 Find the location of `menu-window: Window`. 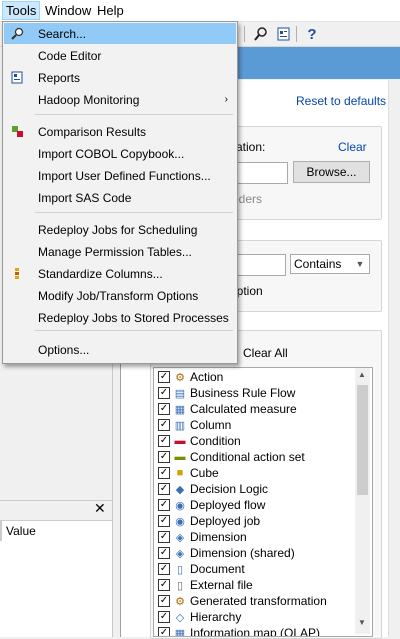

menu-window: Window is located at coordinates (68, 10).